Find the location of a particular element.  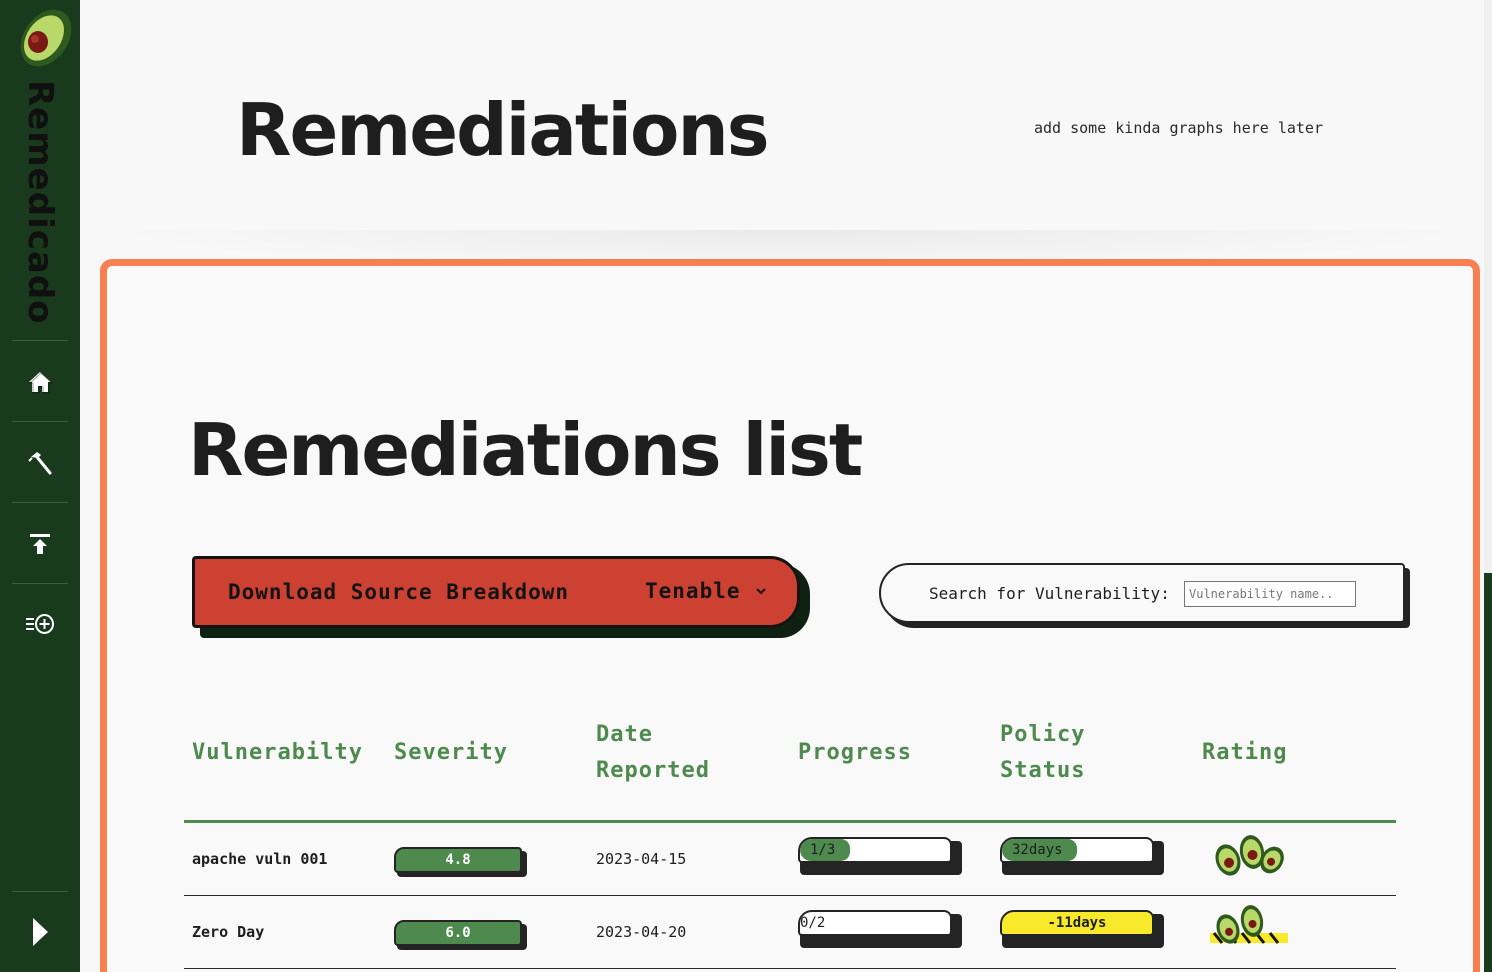

policy-status-bar: 32days is located at coordinates (1077, 850).